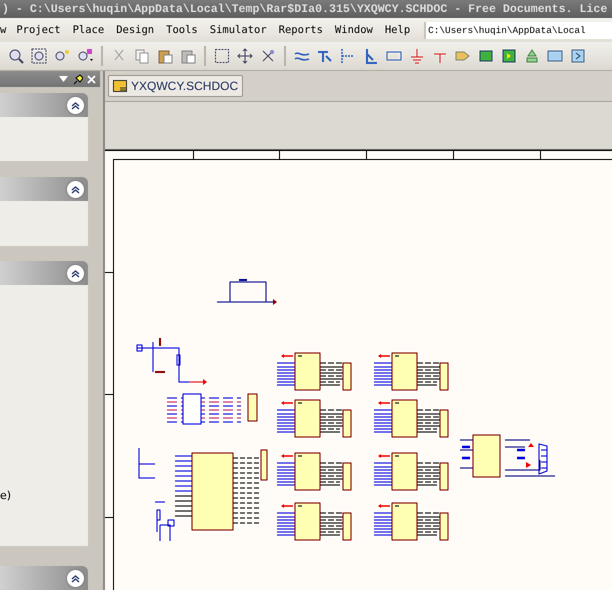 The width and height of the screenshot is (612, 590). What do you see at coordinates (518, 30) in the screenshot?
I see `path-field: C:\Users\huqin\AppData\Local` at bounding box center [518, 30].